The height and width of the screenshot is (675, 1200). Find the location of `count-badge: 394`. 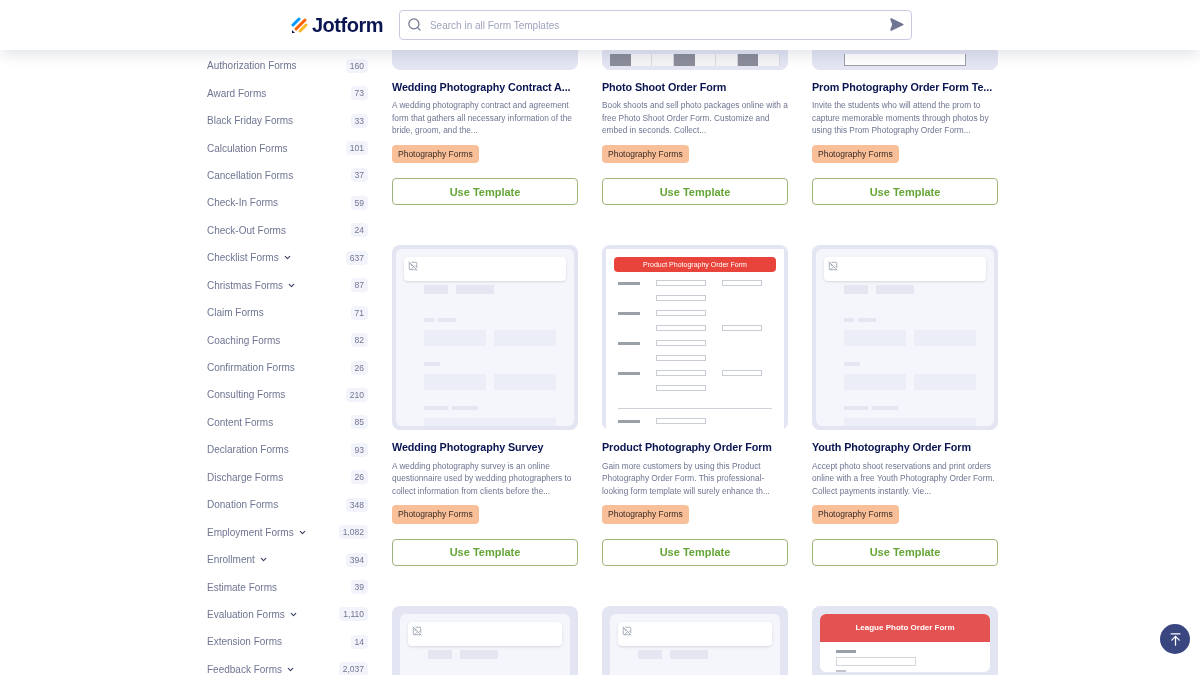

count-badge: 394 is located at coordinates (356, 559).